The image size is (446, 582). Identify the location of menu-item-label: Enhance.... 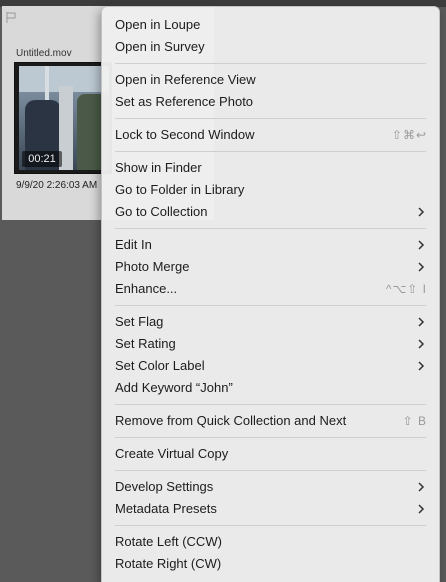
(146, 288).